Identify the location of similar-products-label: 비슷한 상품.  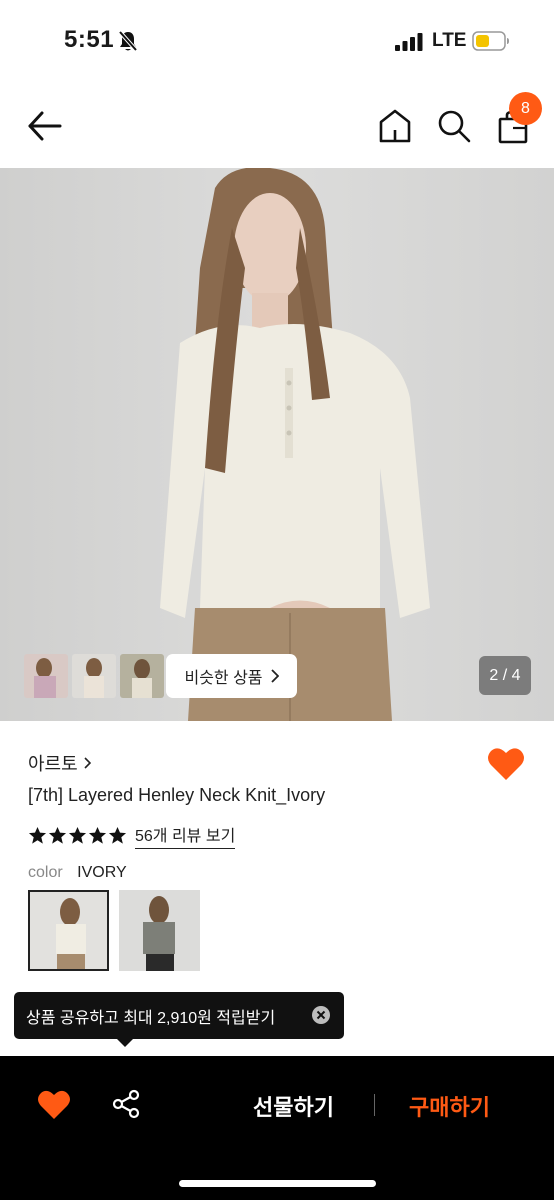
(223, 678).